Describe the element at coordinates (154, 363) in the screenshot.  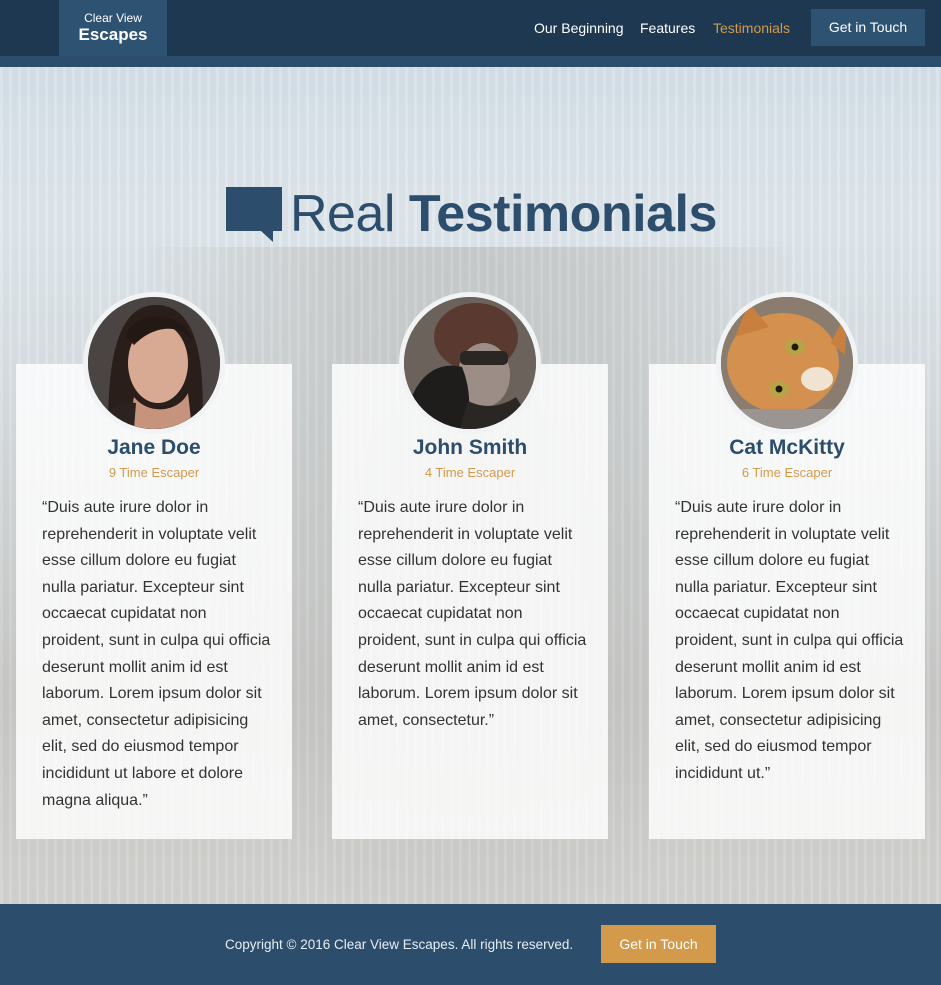
I see `avatar-jane-doe` at that location.